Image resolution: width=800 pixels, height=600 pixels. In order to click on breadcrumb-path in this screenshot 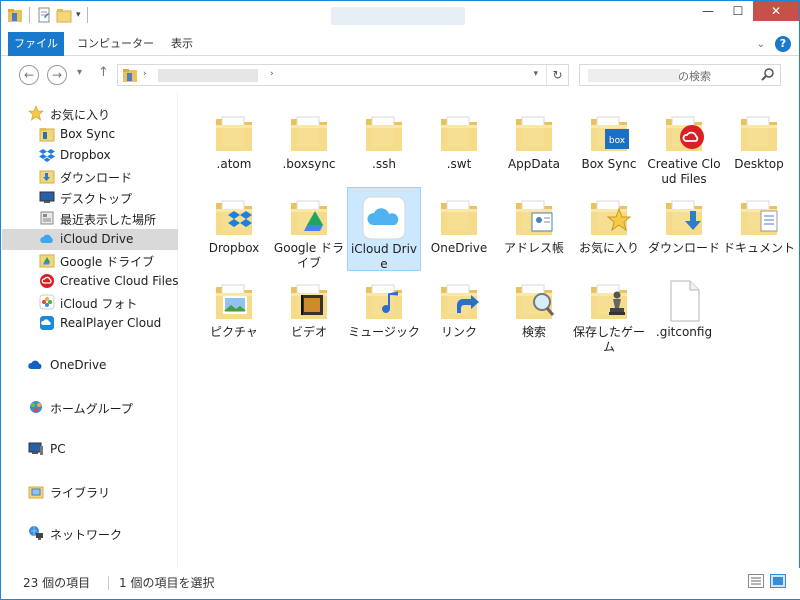, I will do `click(208, 75)`.